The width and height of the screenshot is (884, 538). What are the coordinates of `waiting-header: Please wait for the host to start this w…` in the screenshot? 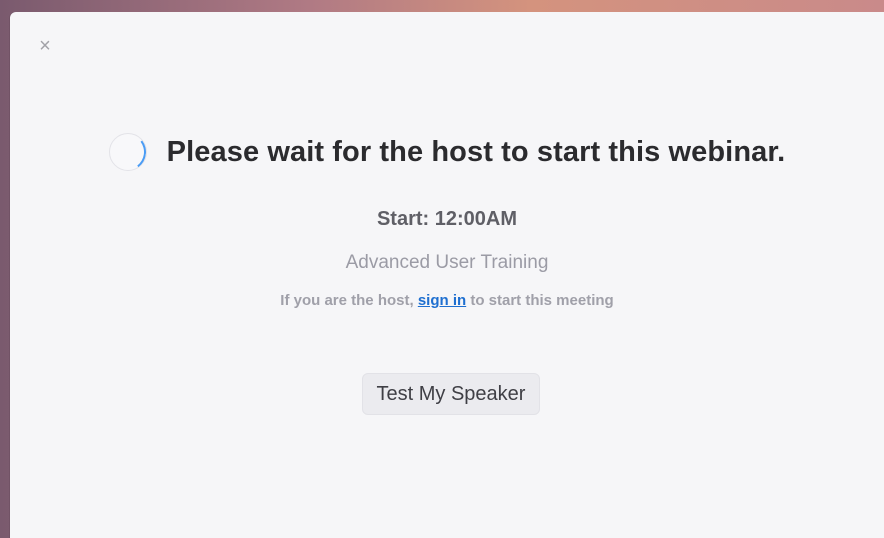 It's located at (447, 152).